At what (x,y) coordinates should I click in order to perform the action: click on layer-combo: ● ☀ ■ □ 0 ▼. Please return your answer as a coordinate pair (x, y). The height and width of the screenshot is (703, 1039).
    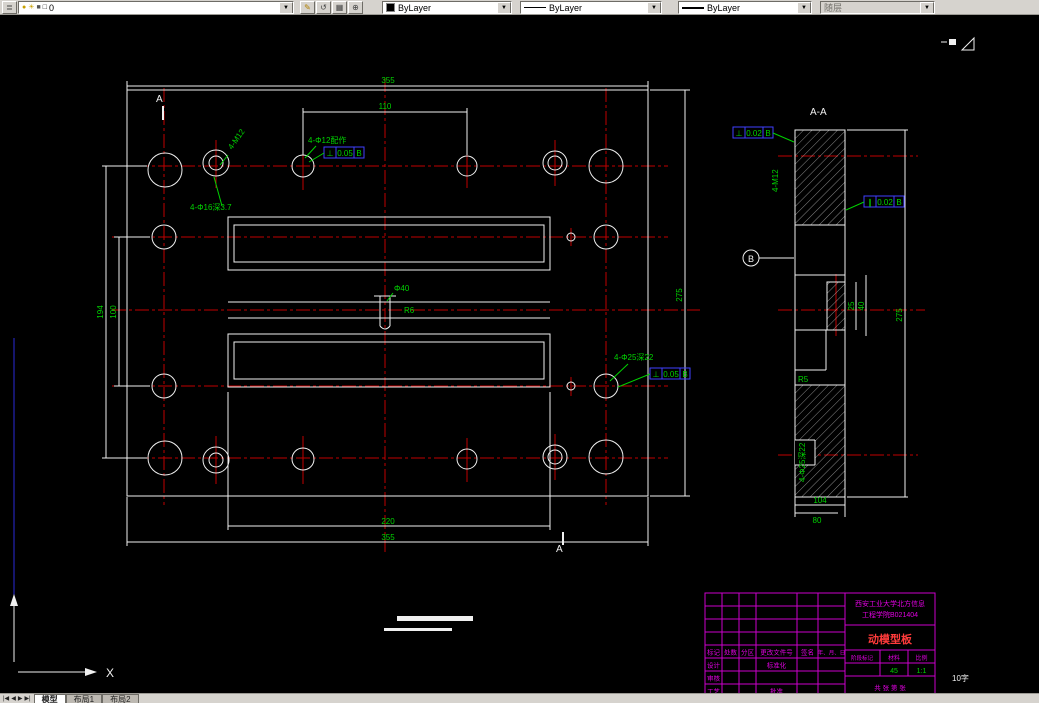
    Looking at the image, I should click on (156, 7).